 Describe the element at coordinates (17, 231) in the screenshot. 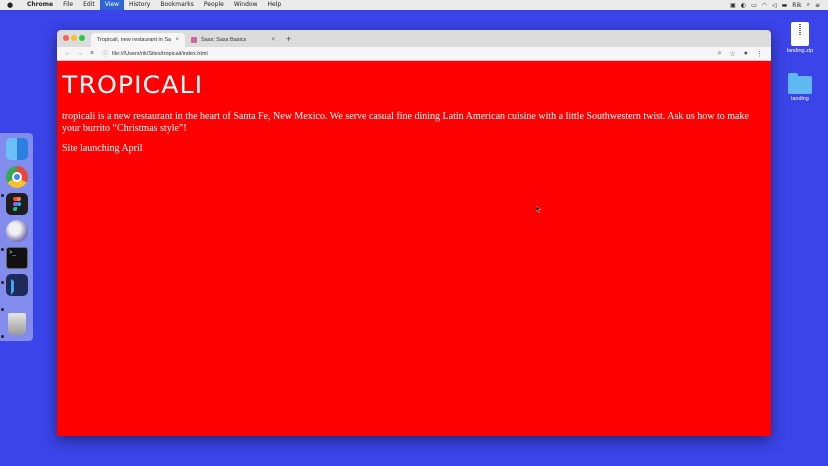

I see `movie-icon` at that location.